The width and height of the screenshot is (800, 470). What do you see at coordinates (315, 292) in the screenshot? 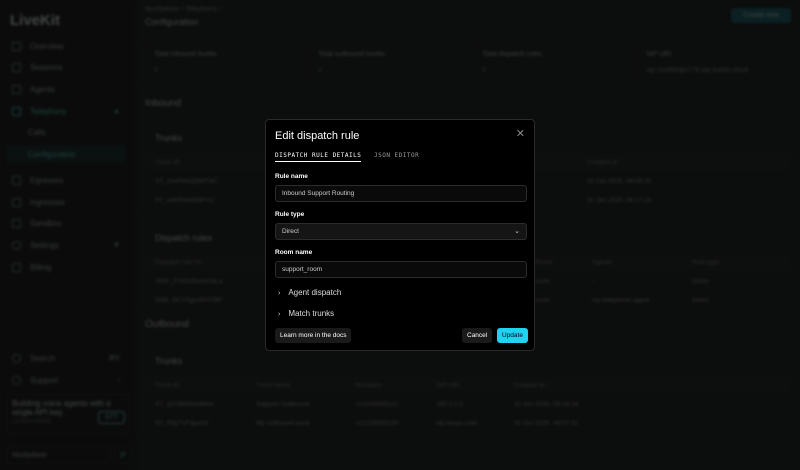
I see `expander-label: Agent dispatch` at bounding box center [315, 292].